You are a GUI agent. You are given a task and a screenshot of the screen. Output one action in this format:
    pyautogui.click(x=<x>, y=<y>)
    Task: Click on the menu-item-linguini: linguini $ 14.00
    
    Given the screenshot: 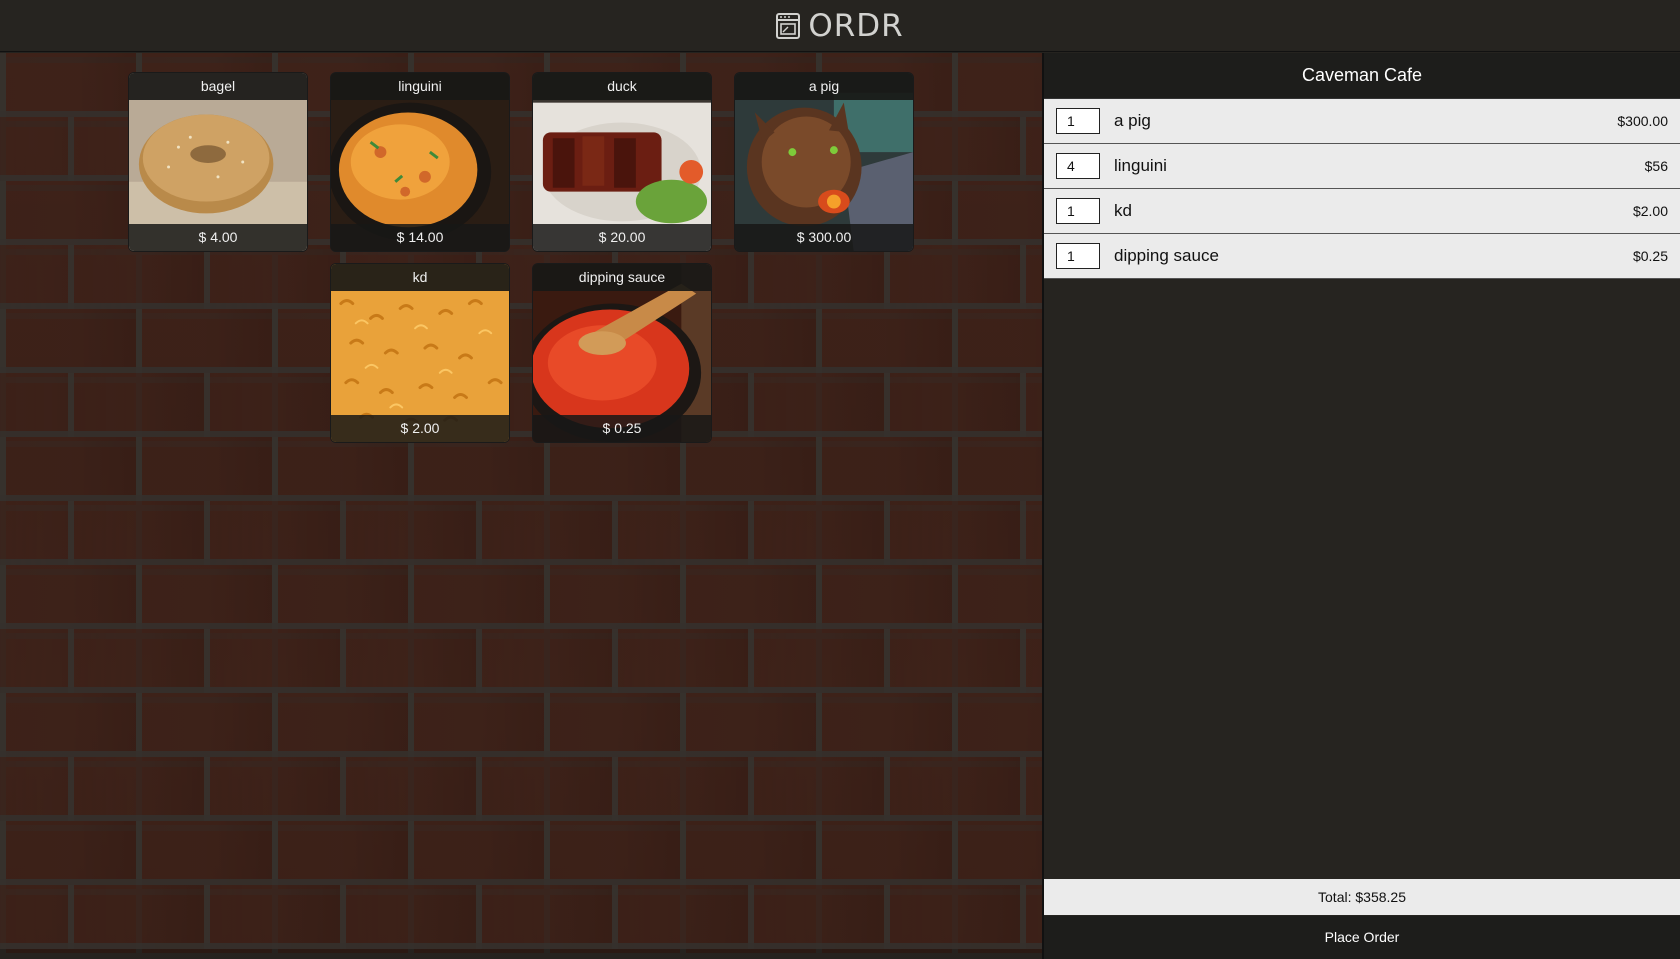 What is the action you would take?
    pyautogui.click(x=420, y=162)
    